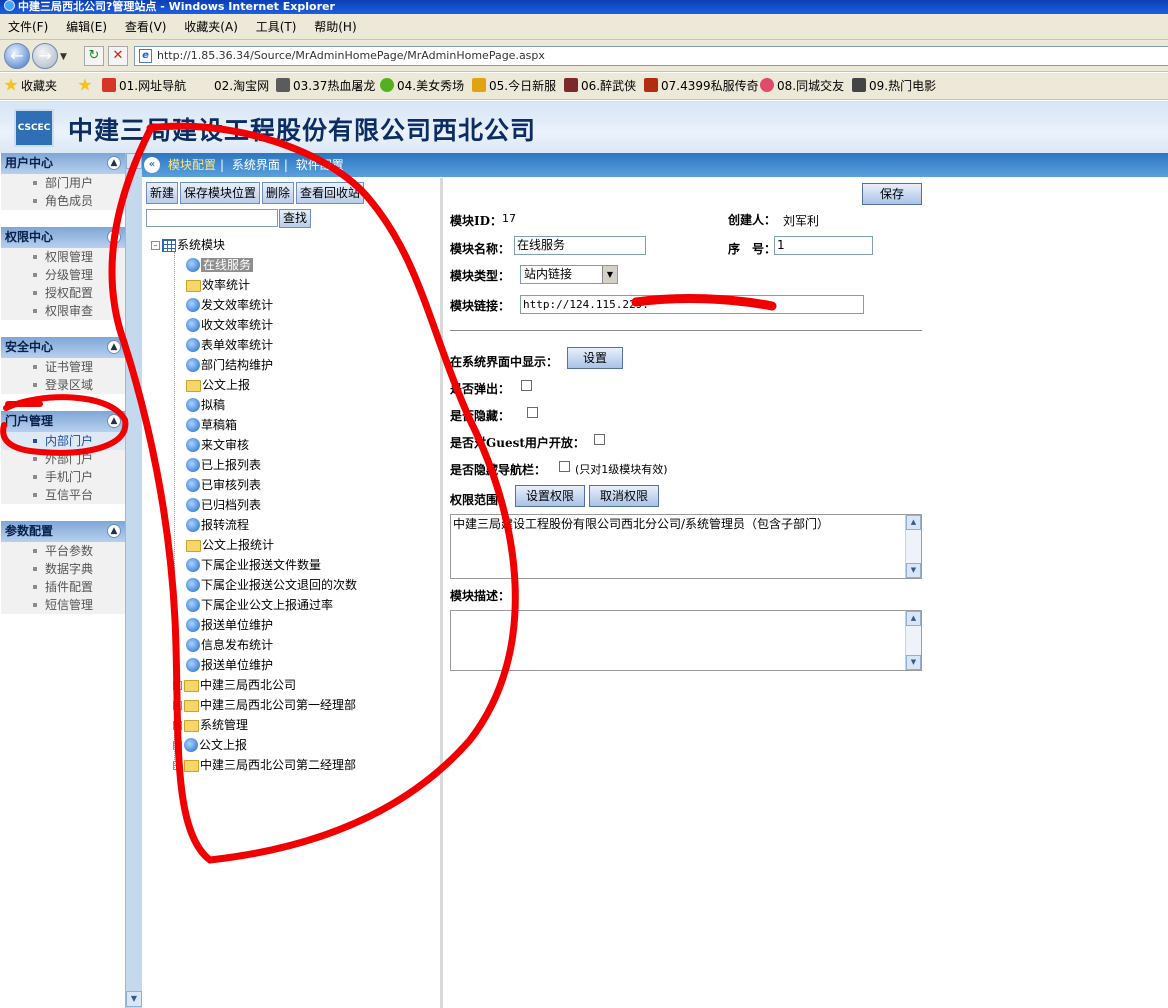  What do you see at coordinates (63, 57) in the screenshot?
I see `history-dropdown-icon: ▼` at bounding box center [63, 57].